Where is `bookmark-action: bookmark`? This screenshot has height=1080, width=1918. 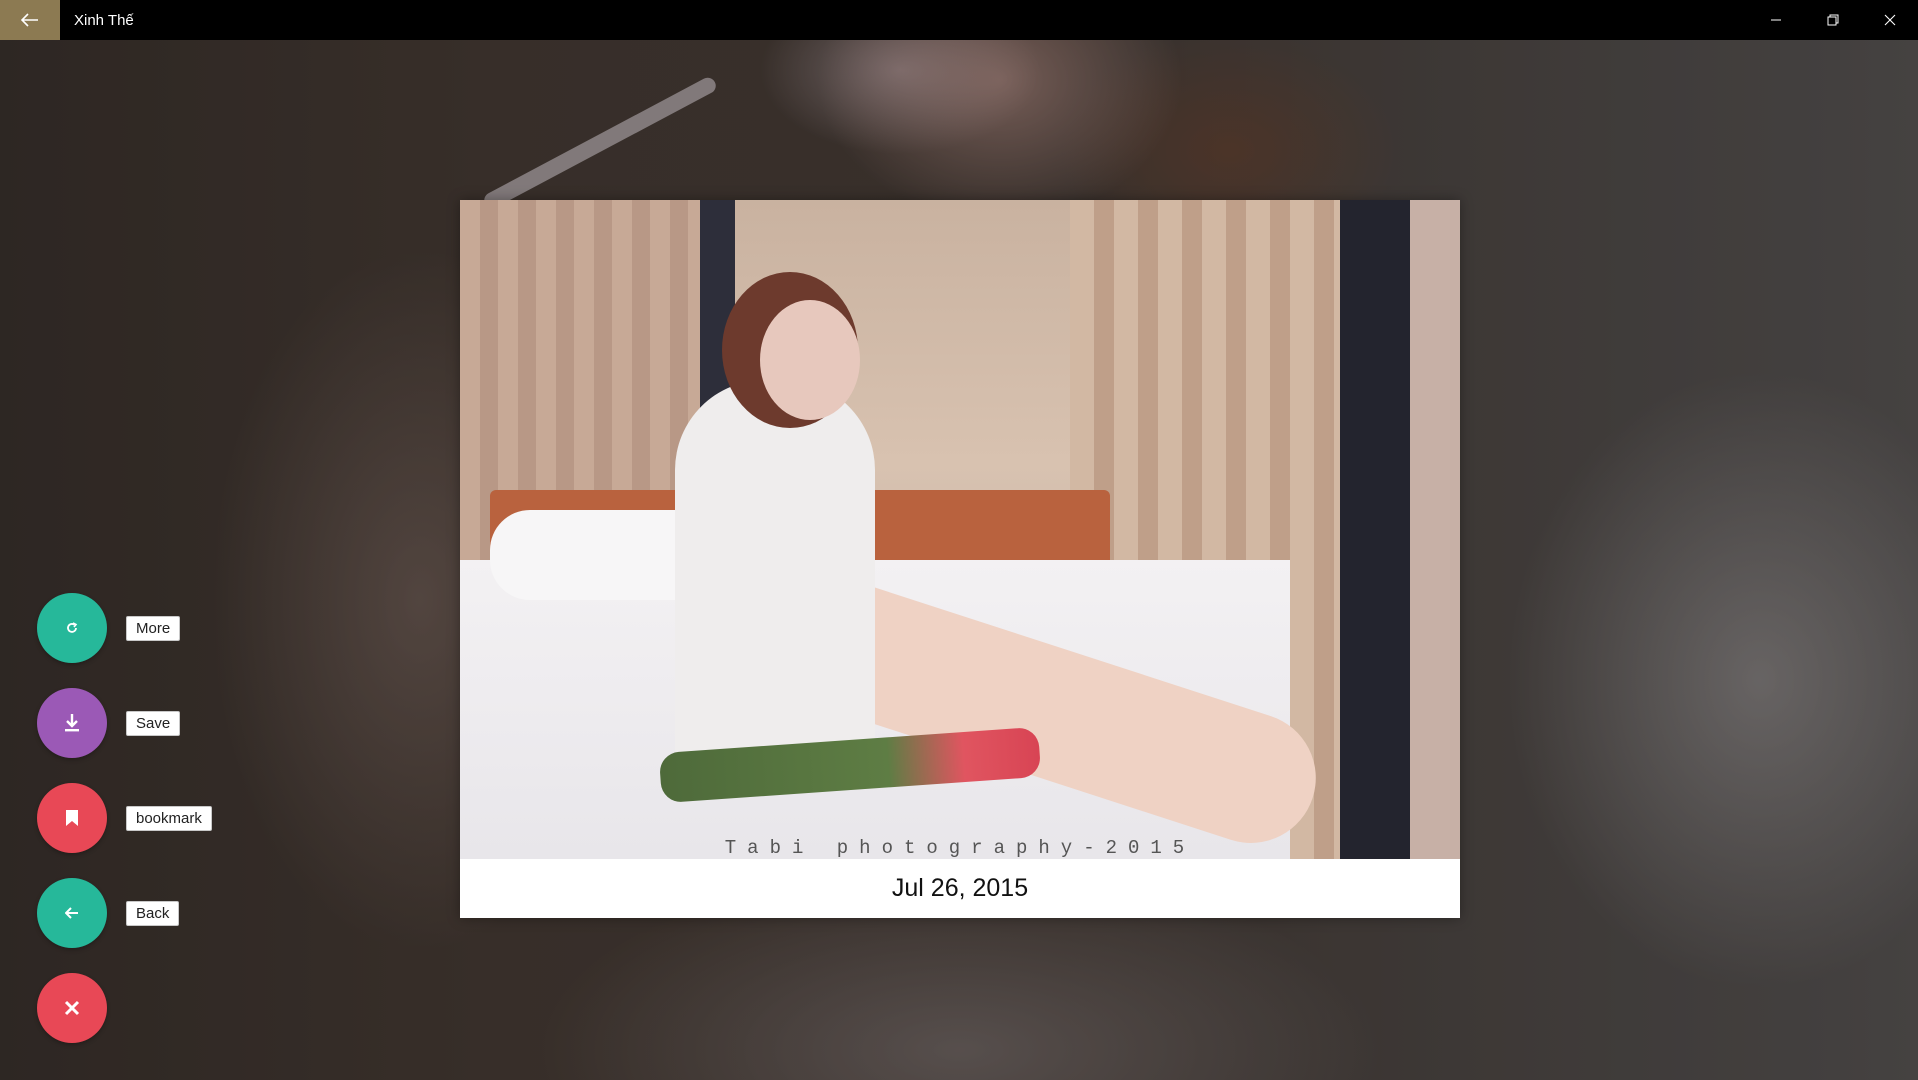 bookmark-action: bookmark is located at coordinates (124, 818).